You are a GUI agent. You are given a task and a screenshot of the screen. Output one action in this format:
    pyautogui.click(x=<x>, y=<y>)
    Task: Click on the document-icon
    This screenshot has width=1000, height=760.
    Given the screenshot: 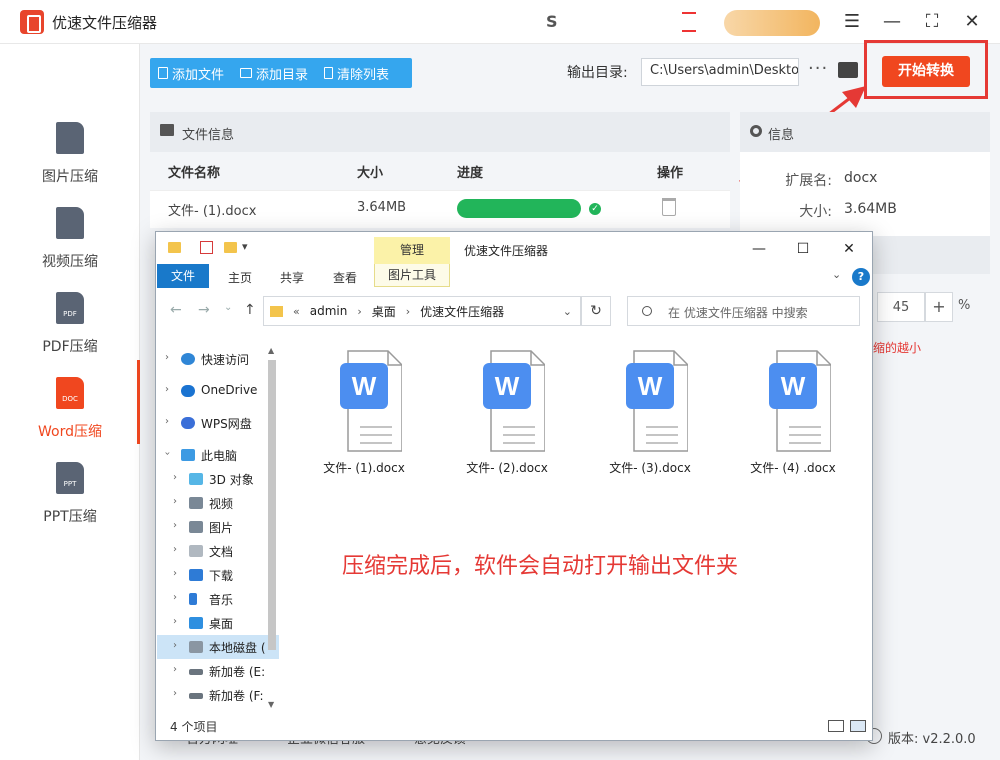 What is the action you would take?
    pyautogui.click(x=196, y=551)
    